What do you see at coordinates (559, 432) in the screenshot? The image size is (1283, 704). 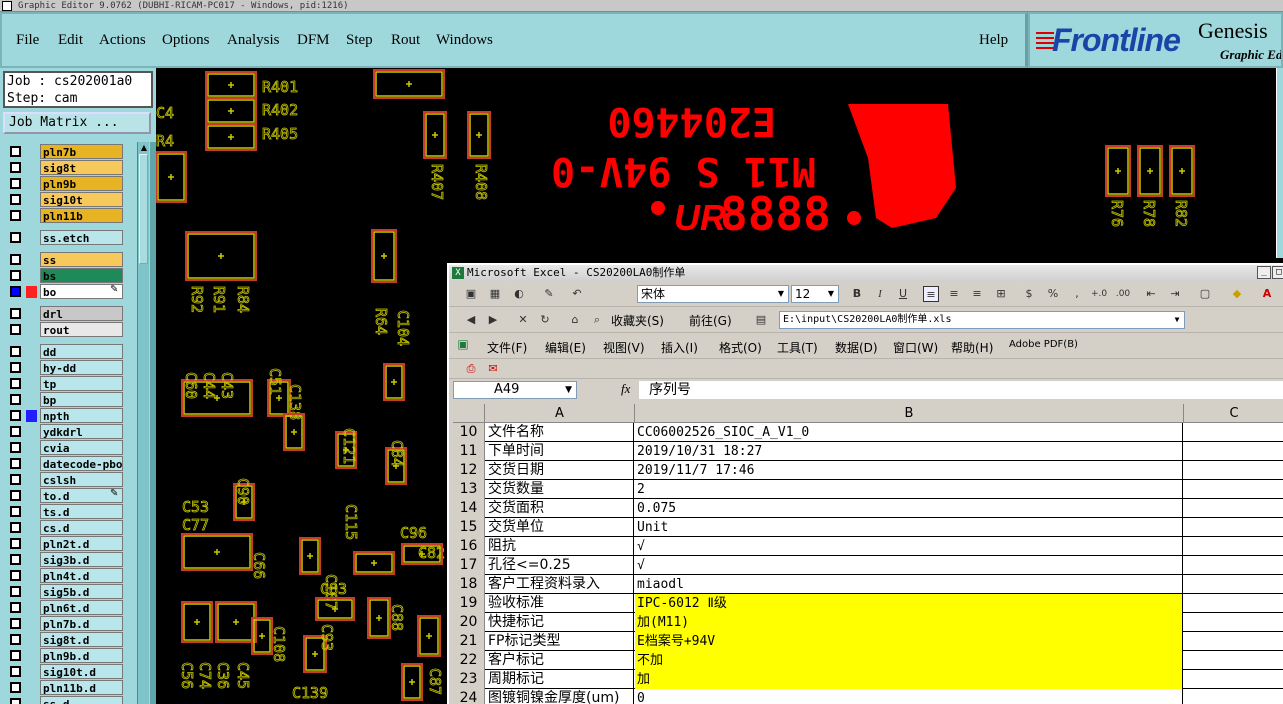 I see `cell-a: 文件名称` at bounding box center [559, 432].